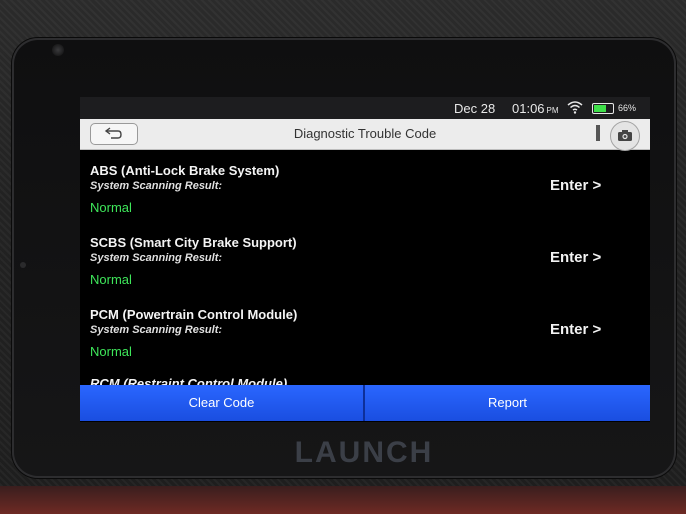  I want to click on status-time-value: 01:06, so click(528, 108).